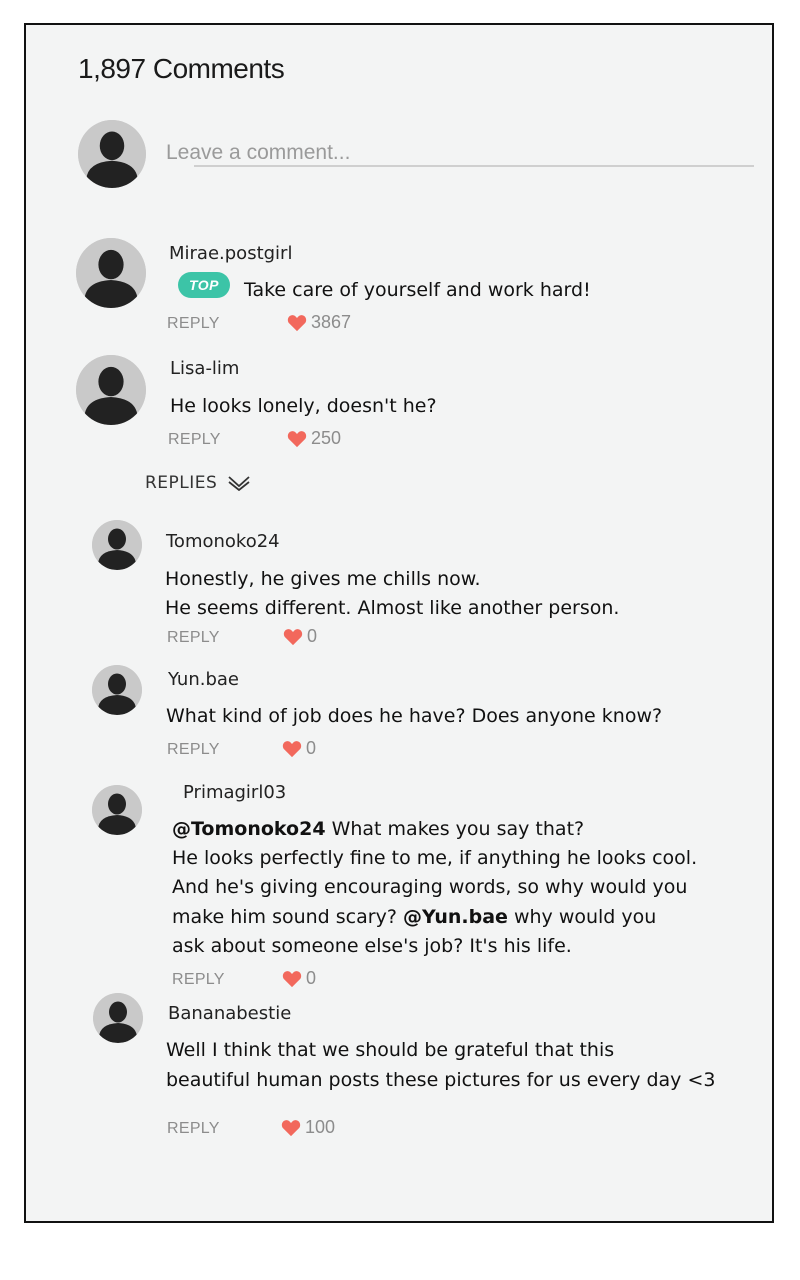 Image resolution: width=800 pixels, height=1280 pixels. I want to click on replies-toggle-label: REPLIES, so click(181, 483).